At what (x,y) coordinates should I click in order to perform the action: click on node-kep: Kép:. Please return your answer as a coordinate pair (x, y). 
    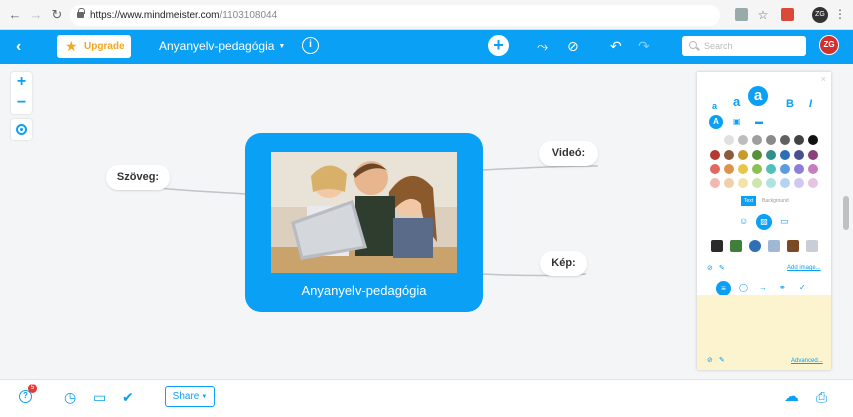
    Looking at the image, I should click on (563, 263).